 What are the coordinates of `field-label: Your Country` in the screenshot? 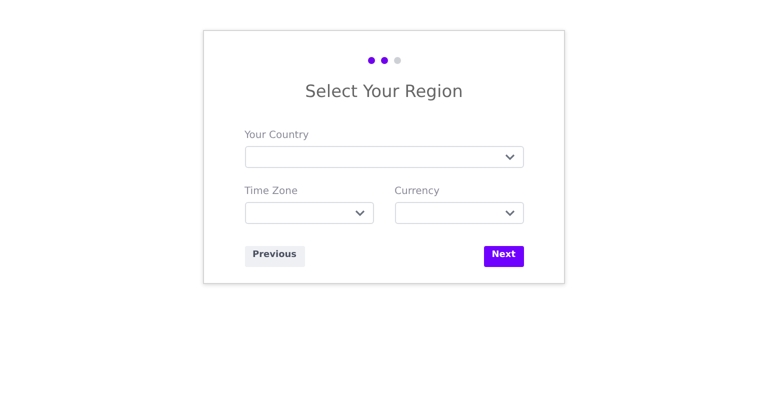 It's located at (277, 135).